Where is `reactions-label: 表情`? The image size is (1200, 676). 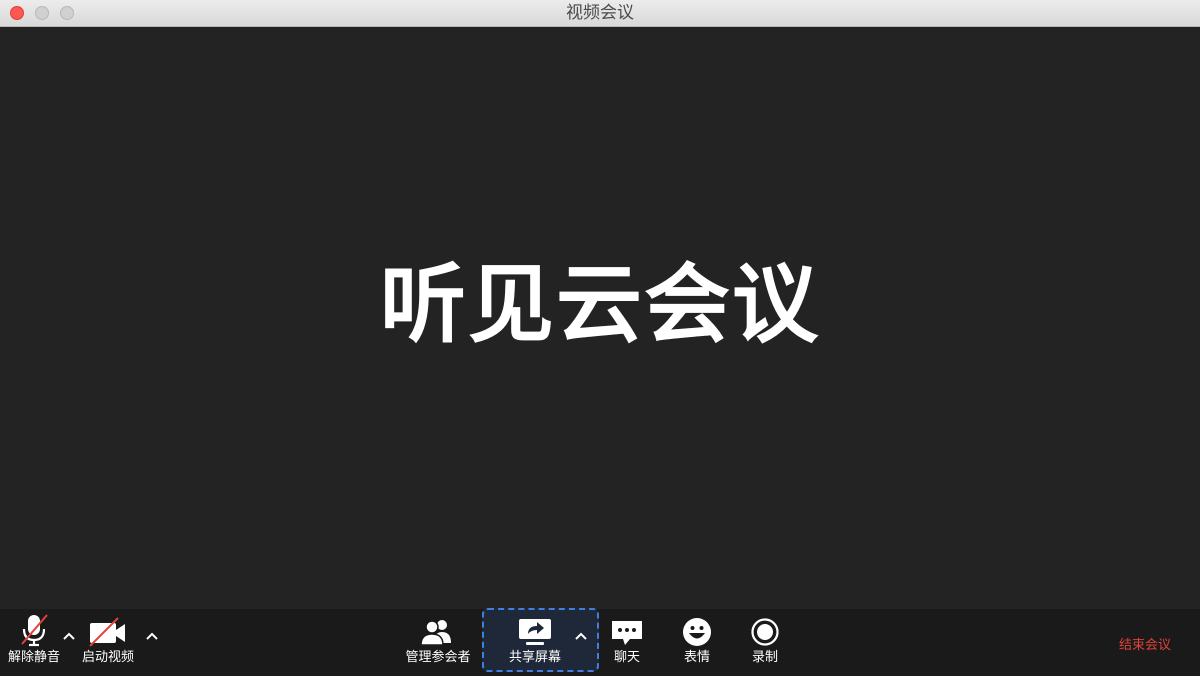
reactions-label: 表情 is located at coordinates (696, 657).